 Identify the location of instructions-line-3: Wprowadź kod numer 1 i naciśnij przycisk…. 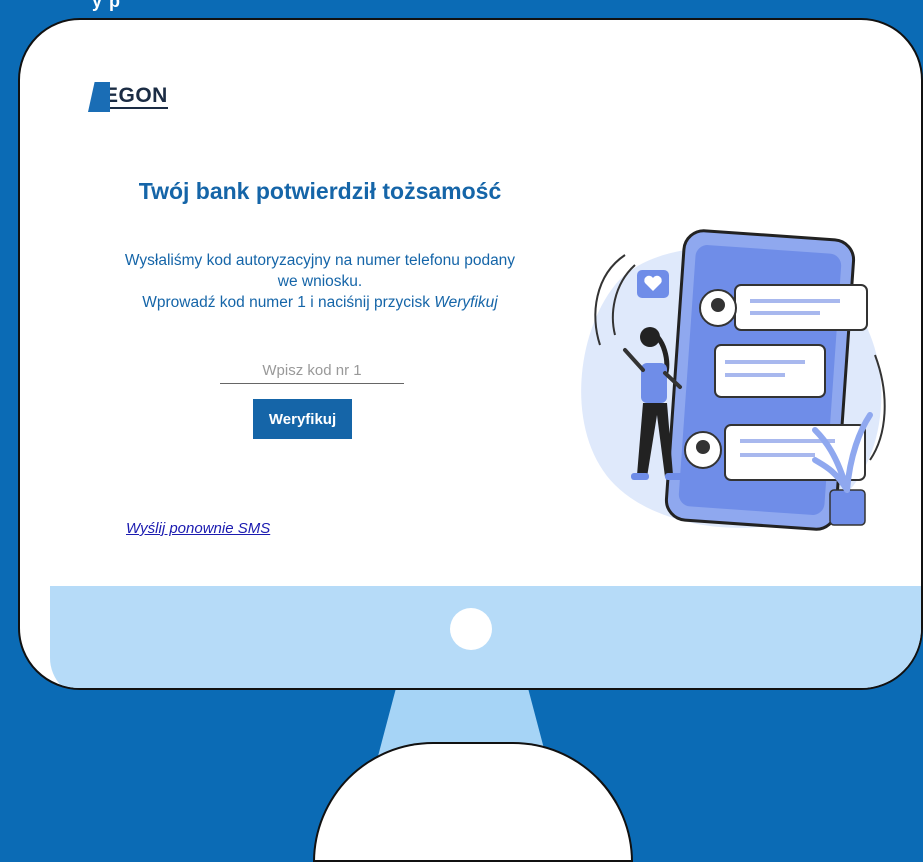
(320, 302).